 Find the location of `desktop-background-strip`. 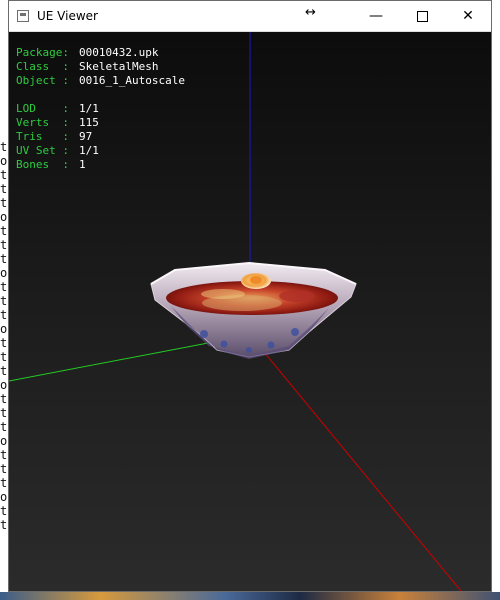

desktop-background-strip is located at coordinates (250, 596).